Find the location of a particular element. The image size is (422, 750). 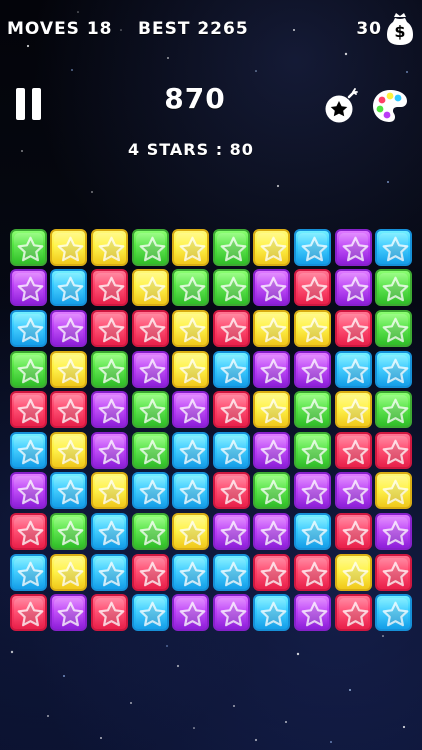

bomb-button is located at coordinates (342, 107).